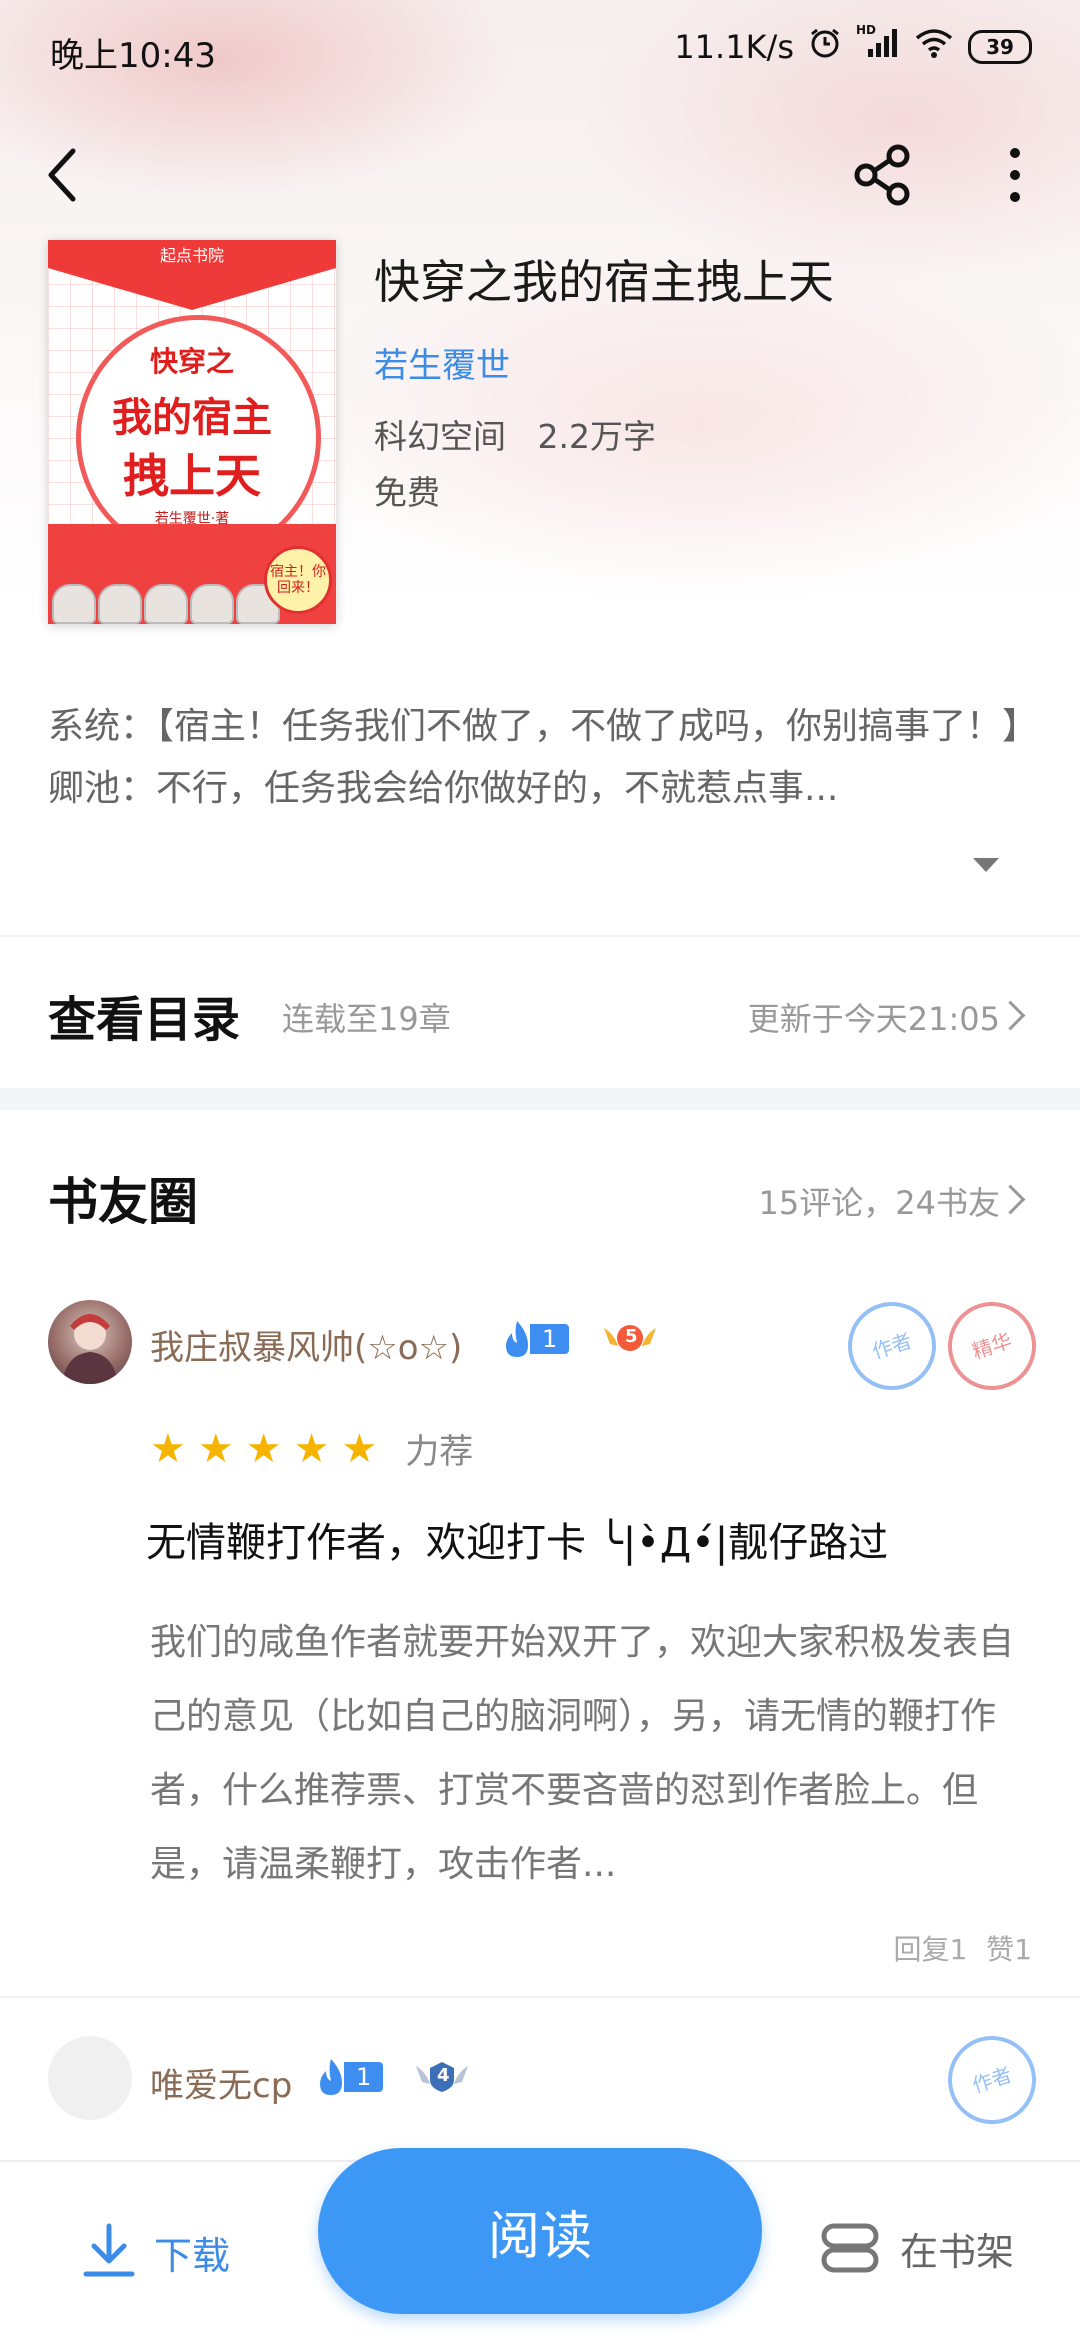 This screenshot has width=1080, height=2342. What do you see at coordinates (992, 1346) in the screenshot?
I see `featured-stamp-icon: 精华` at bounding box center [992, 1346].